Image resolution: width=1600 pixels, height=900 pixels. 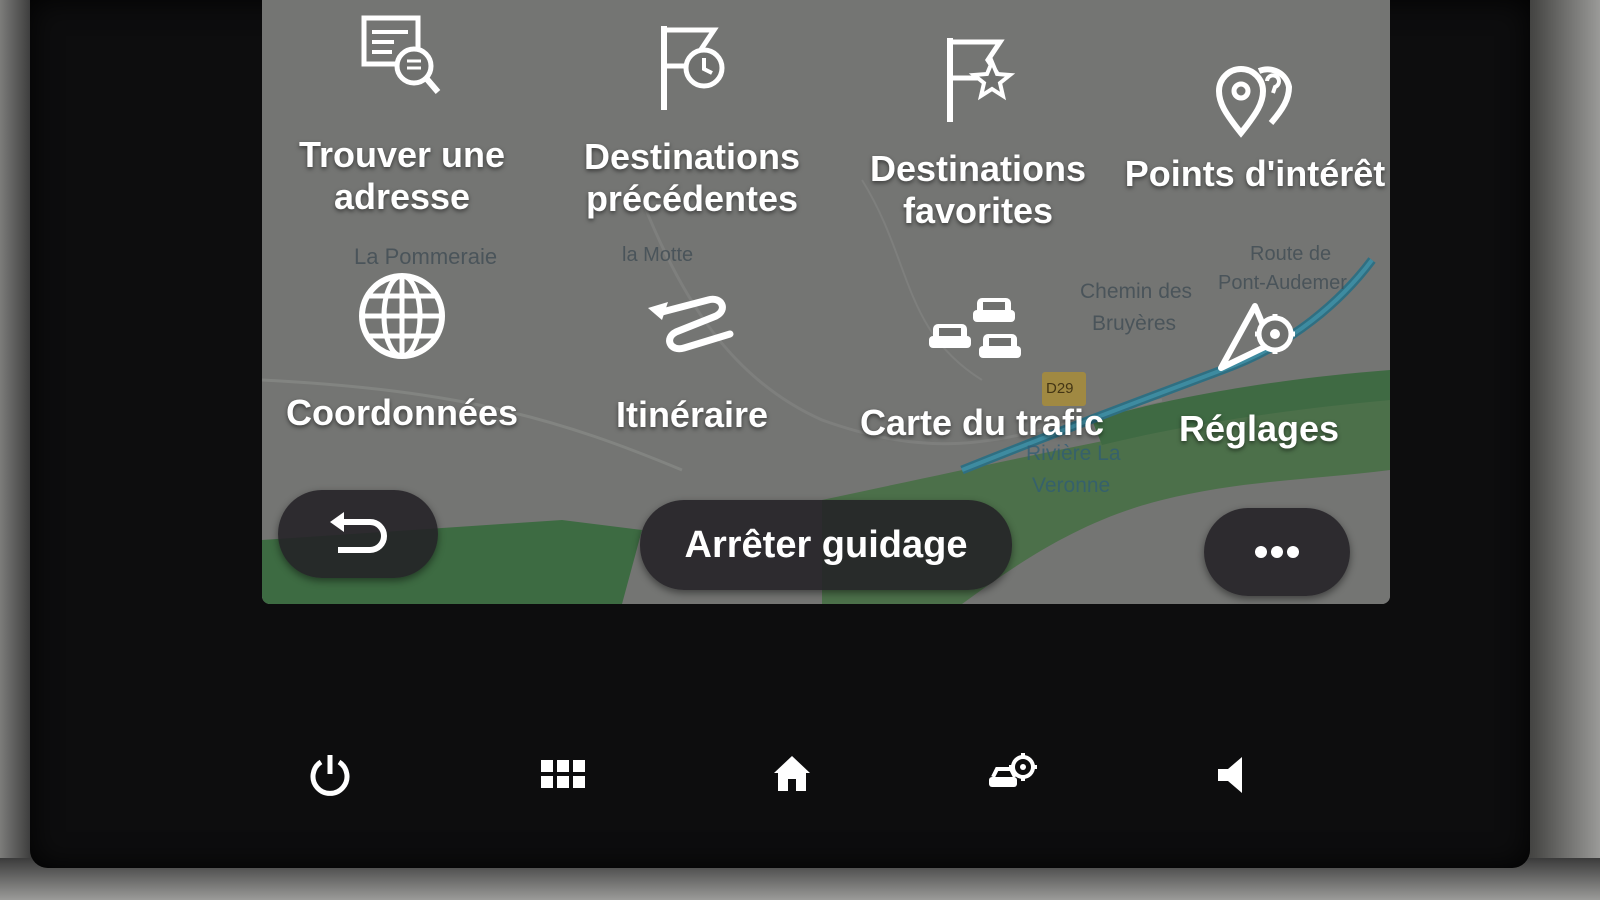 What do you see at coordinates (978, 168) in the screenshot?
I see `favorite-destinations-label: Destinations` at bounding box center [978, 168].